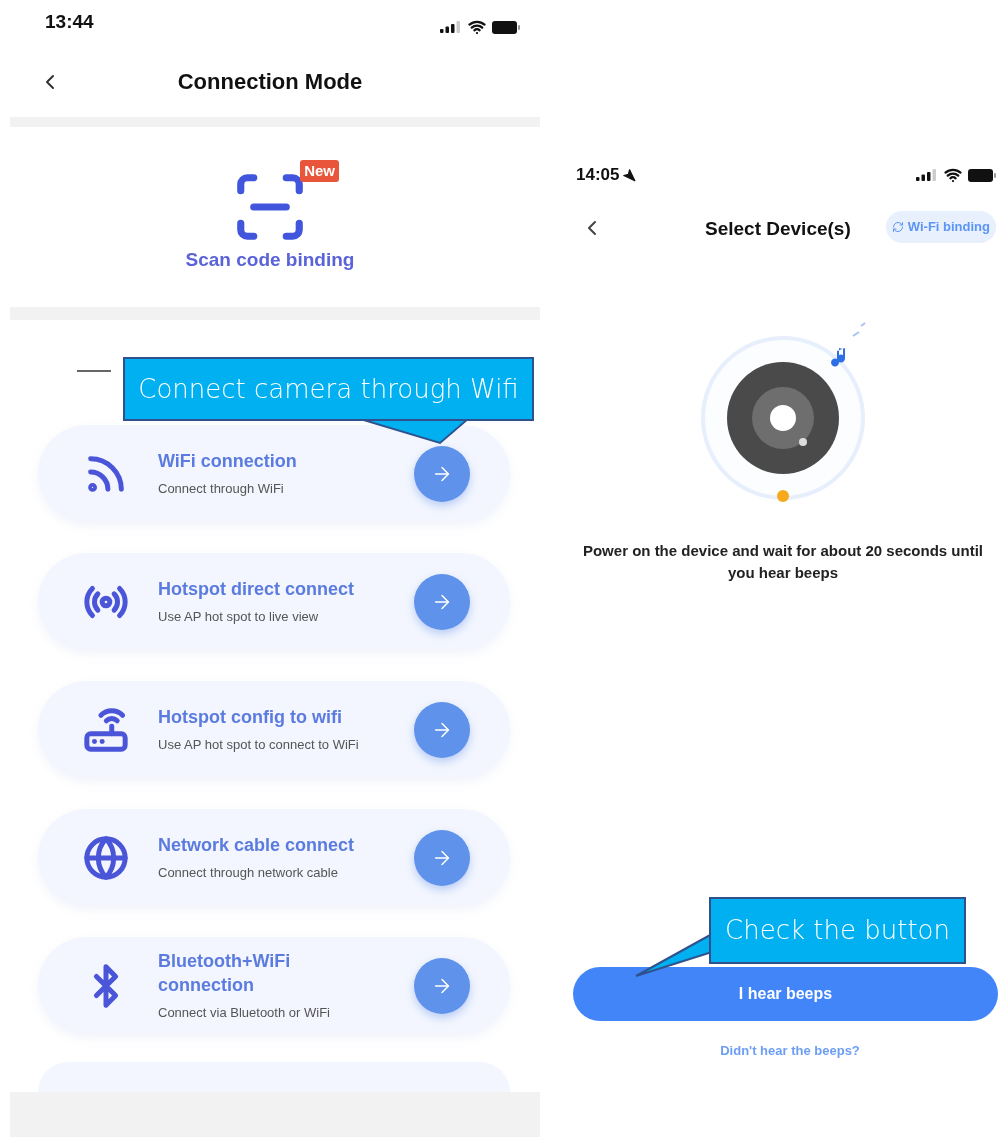  Describe the element at coordinates (256, 589) in the screenshot. I see `option-title: Hotspot direct connect` at that location.